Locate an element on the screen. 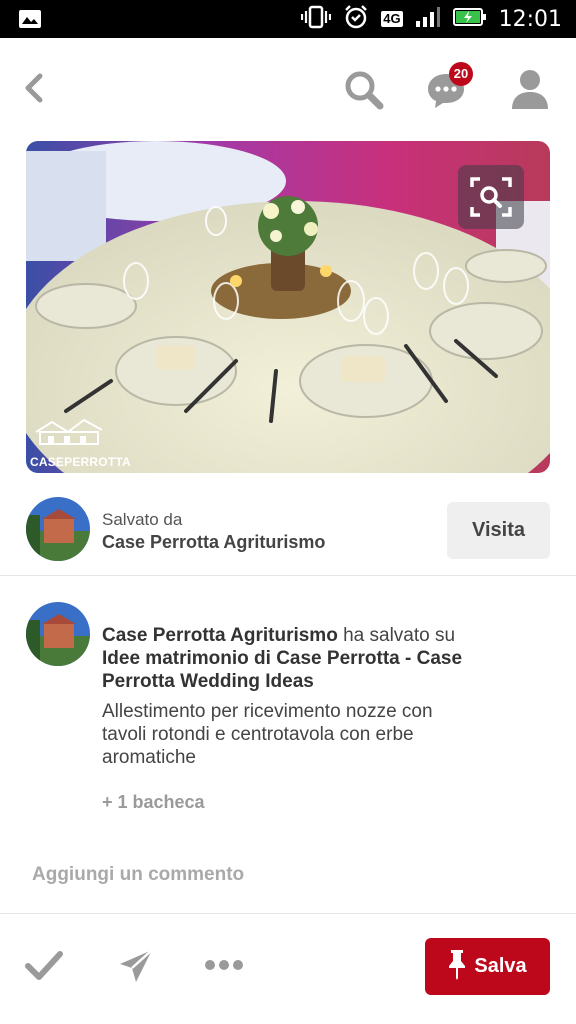 The image size is (576, 1024). divider is located at coordinates (288, 575).